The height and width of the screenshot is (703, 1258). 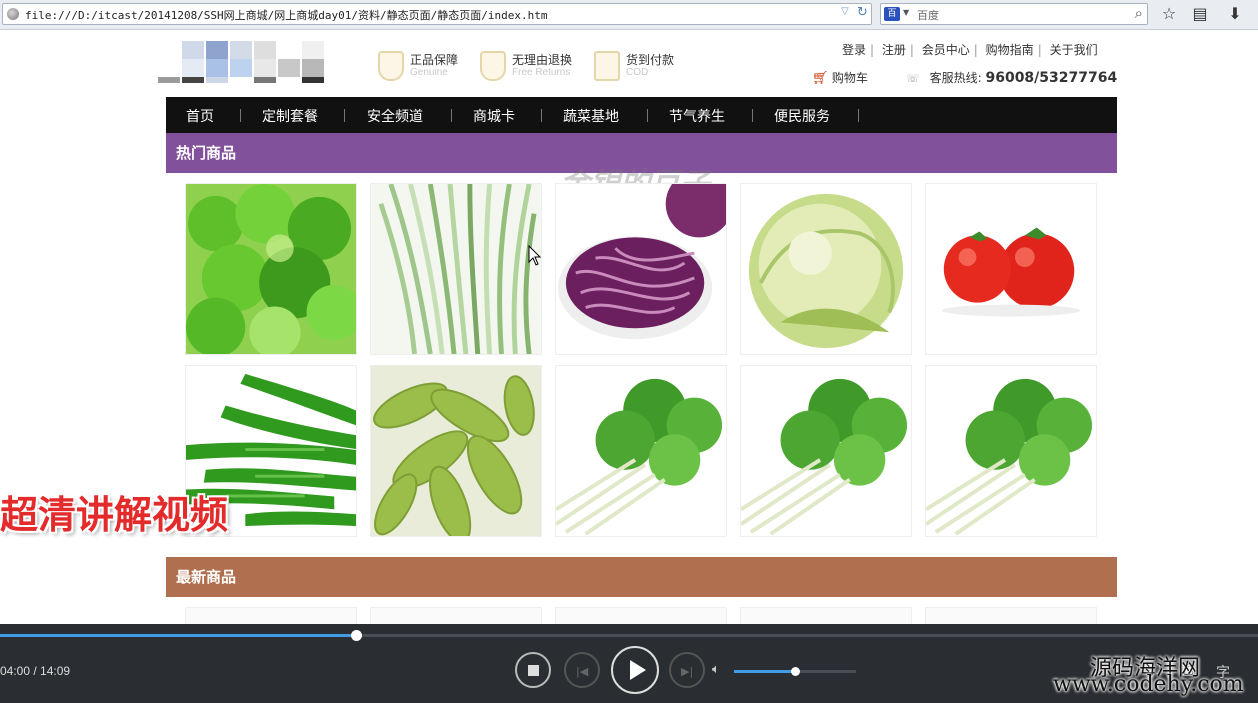 I want to click on clipboard-icon: ▤, so click(x=1200, y=14).